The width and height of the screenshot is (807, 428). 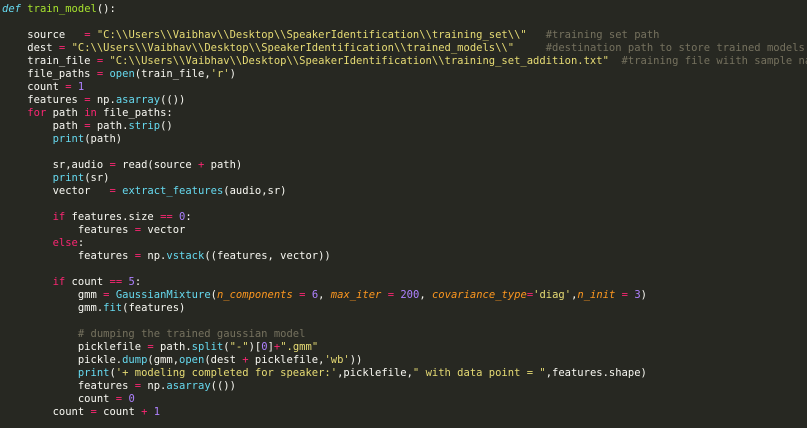 What do you see at coordinates (404, 9) in the screenshot?
I see `code-line: def train_model():` at bounding box center [404, 9].